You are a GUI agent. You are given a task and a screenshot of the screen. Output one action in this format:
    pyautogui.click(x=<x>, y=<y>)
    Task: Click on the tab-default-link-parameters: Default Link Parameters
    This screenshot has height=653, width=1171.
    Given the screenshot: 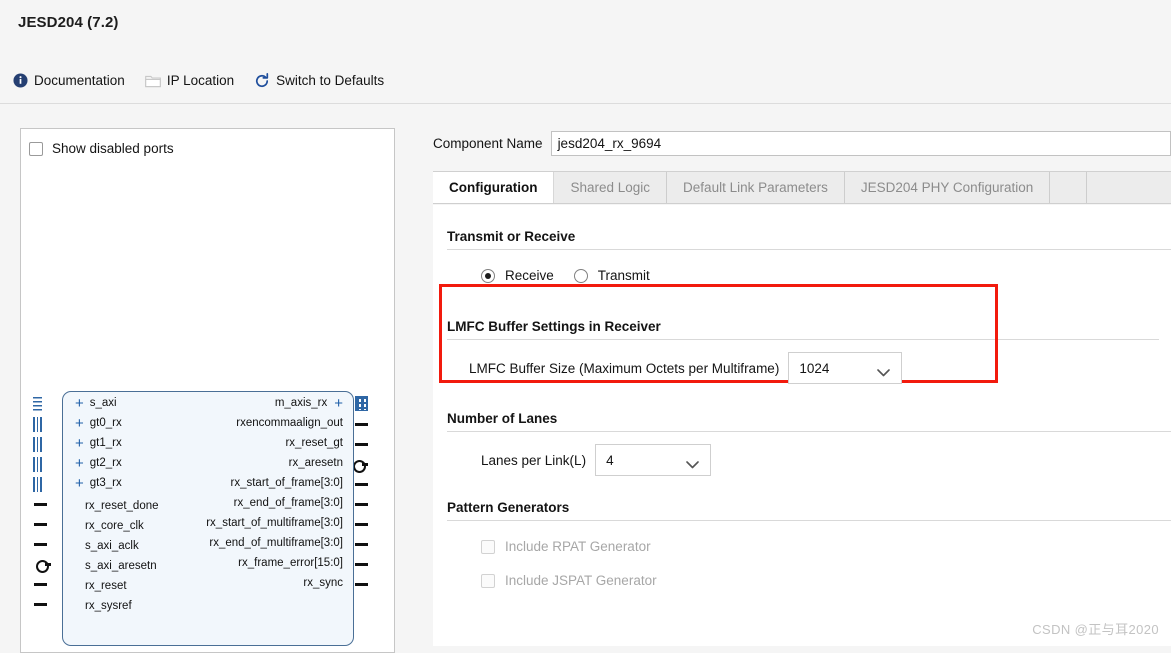 What is the action you would take?
    pyautogui.click(x=756, y=187)
    